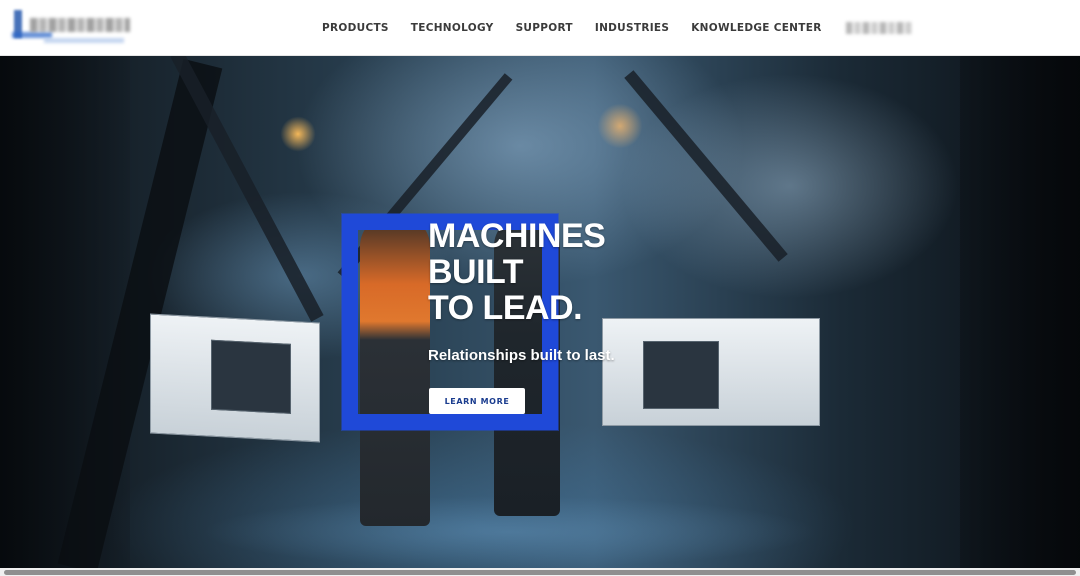 The image size is (1080, 576). I want to click on nav-products: PRODUCTS, so click(355, 28).